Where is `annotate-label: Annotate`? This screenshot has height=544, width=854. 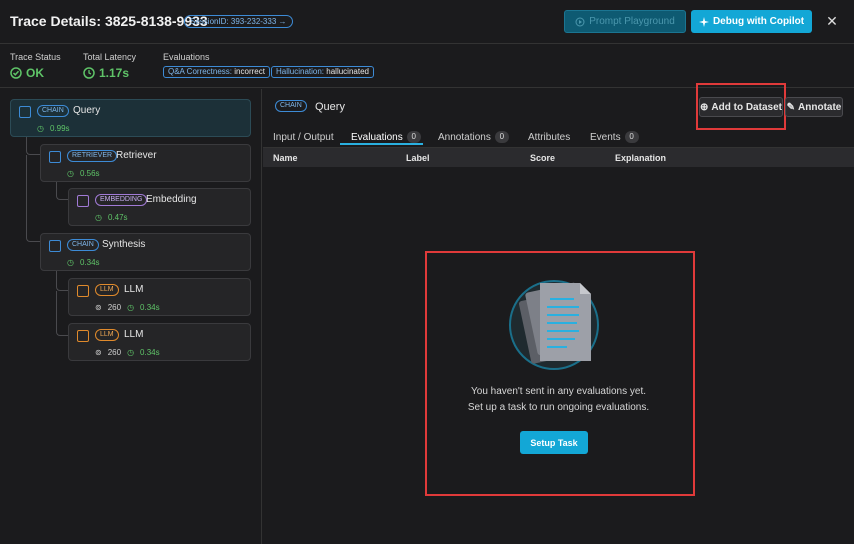 annotate-label: Annotate is located at coordinates (820, 107).